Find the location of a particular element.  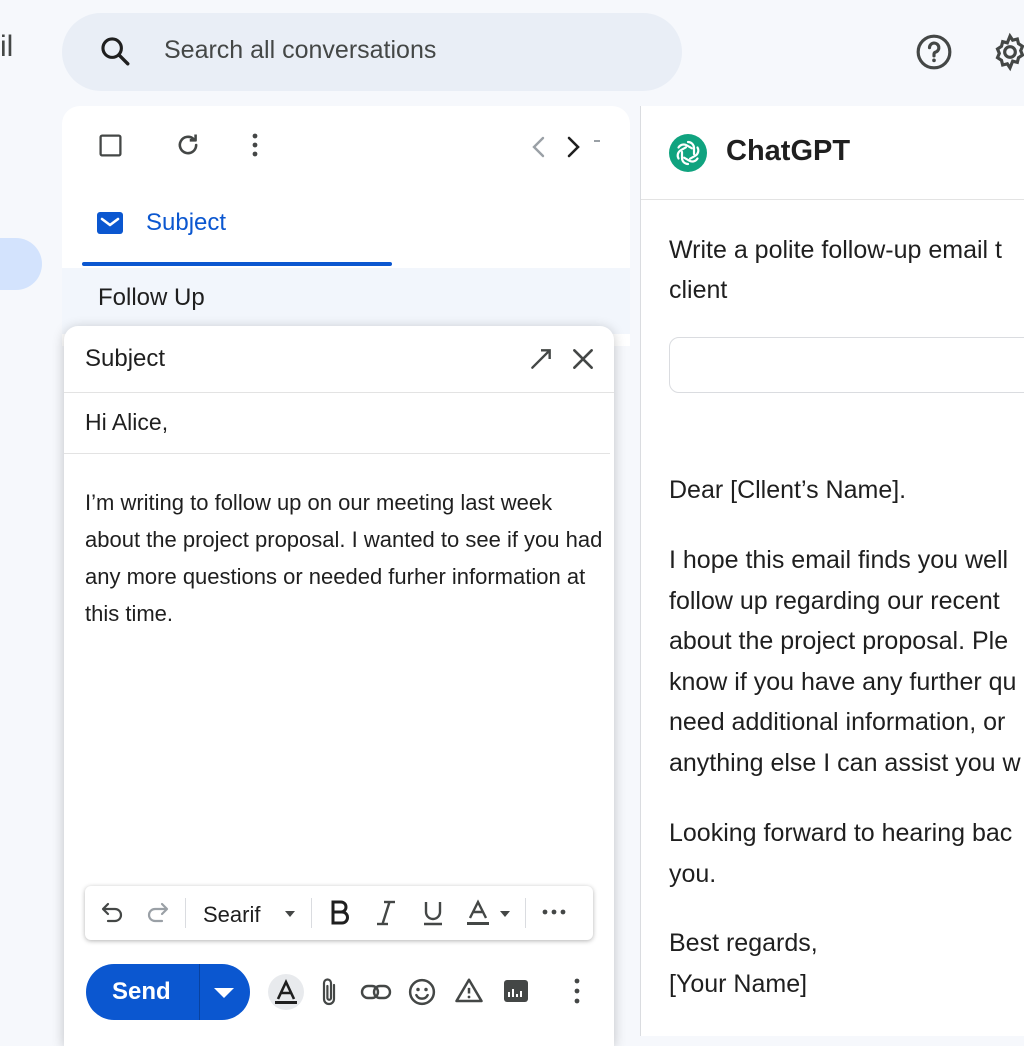

more-horiz-icon is located at coordinates (554, 912).